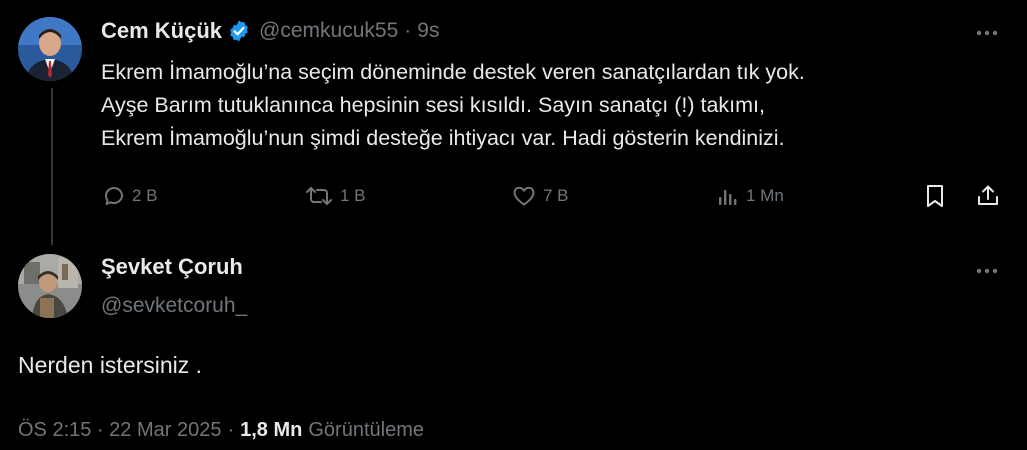  What do you see at coordinates (987, 271) in the screenshot?
I see `reply-more-options-icon` at bounding box center [987, 271].